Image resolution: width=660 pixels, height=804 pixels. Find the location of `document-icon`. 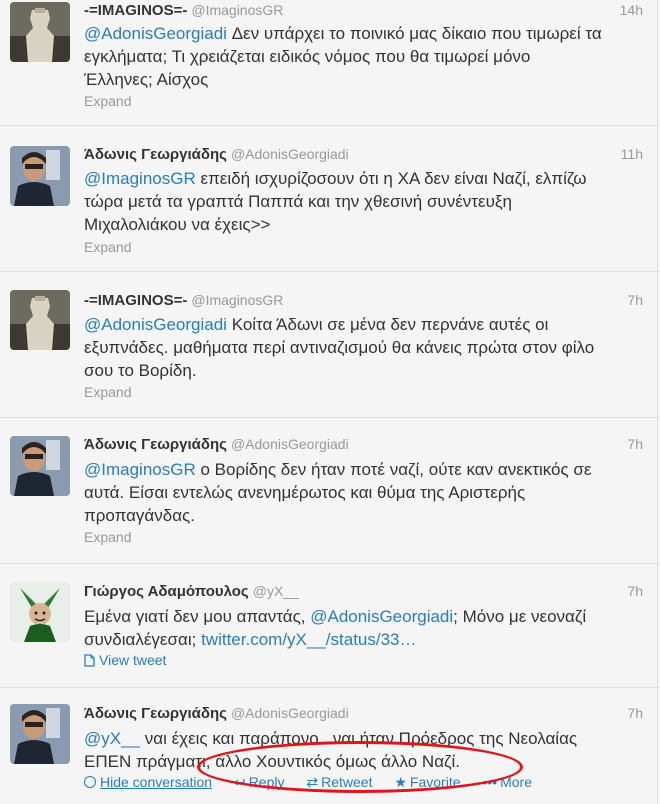

document-icon is located at coordinates (89, 662).